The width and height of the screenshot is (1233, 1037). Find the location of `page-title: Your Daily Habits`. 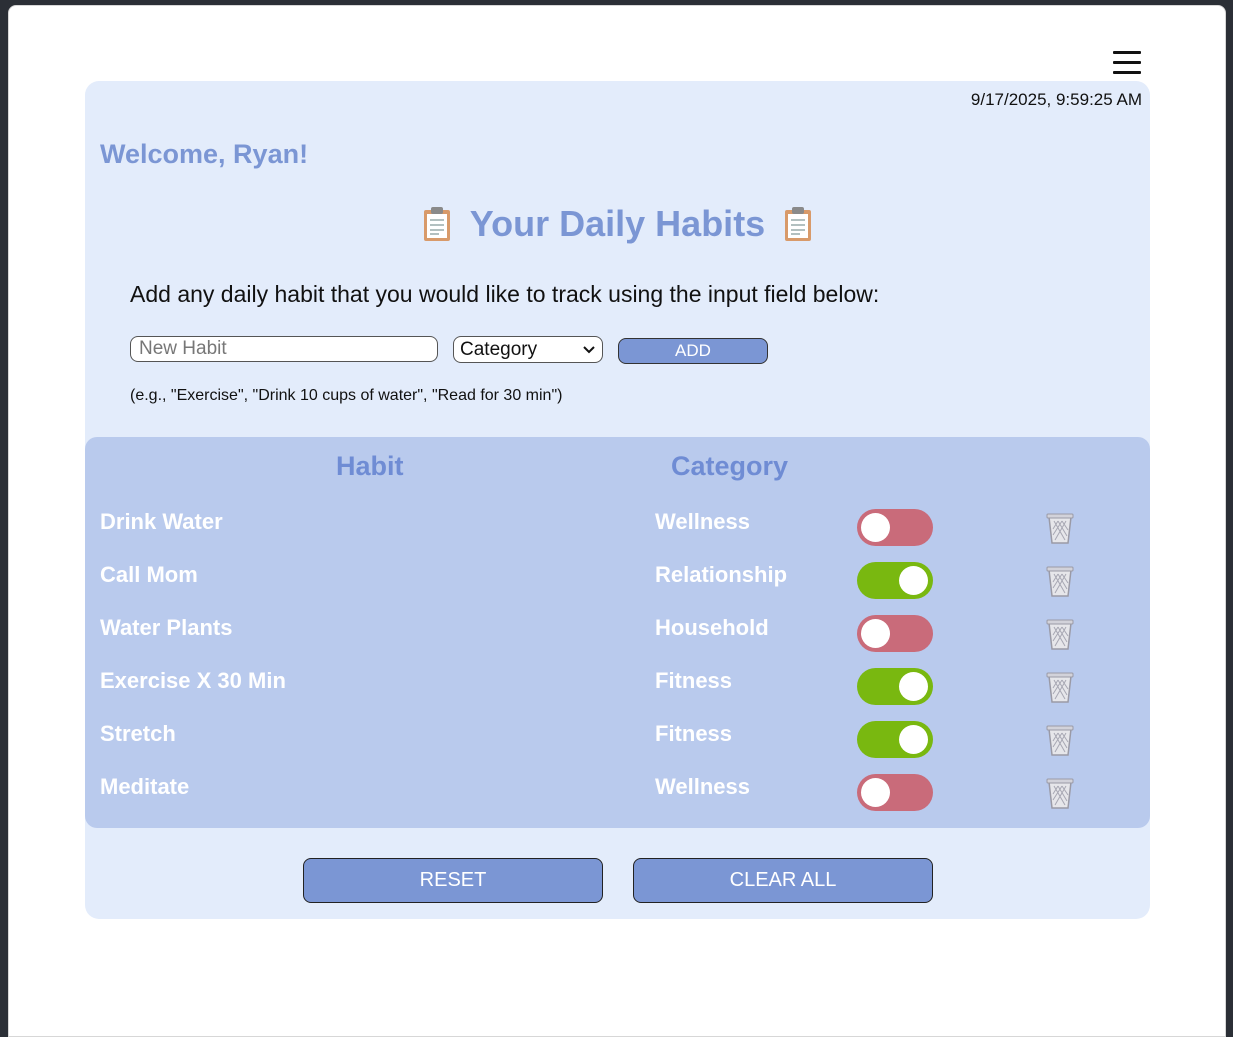

page-title: Your Daily Habits is located at coordinates (617, 223).